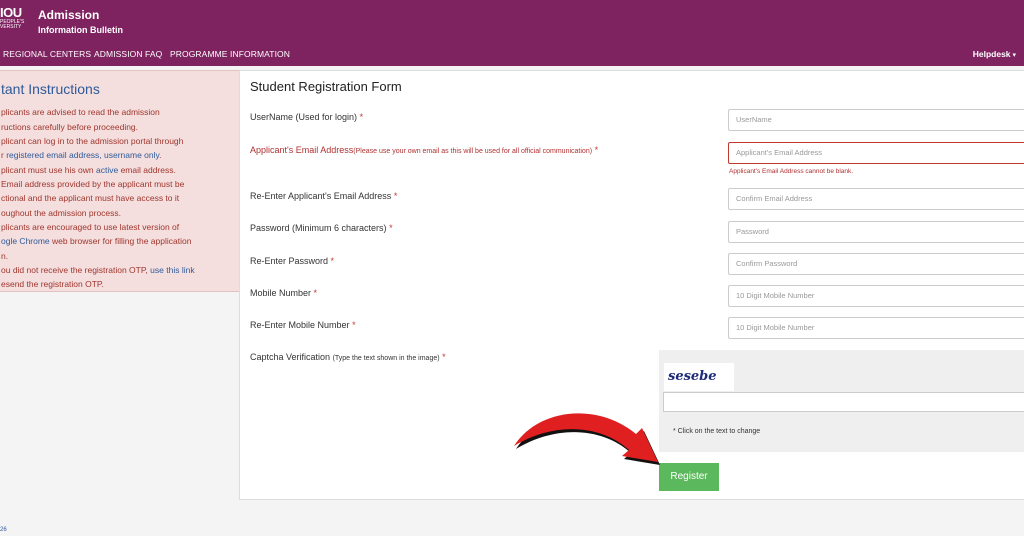 This screenshot has height=536, width=1024. I want to click on nav-programme-information: PROGRAMME INFORMATION, so click(230, 54).